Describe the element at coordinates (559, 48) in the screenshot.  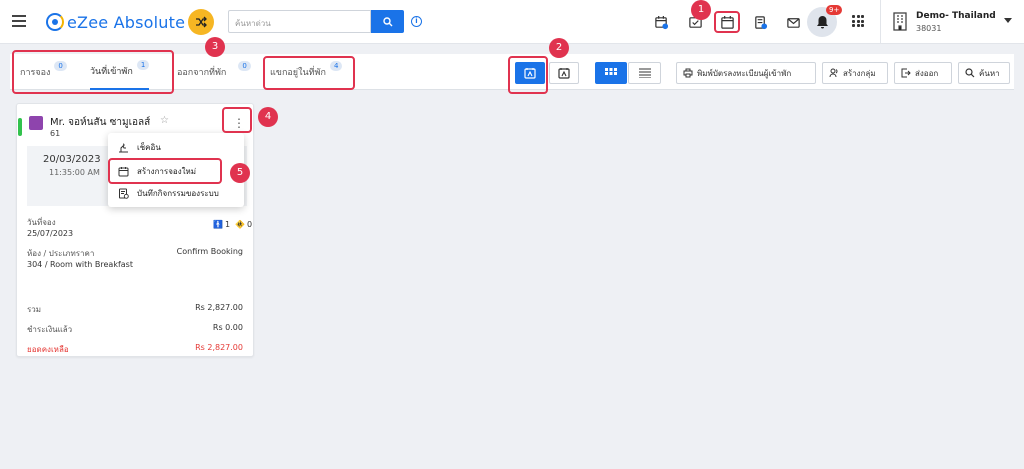
I see `annotation-badge: 2` at that location.